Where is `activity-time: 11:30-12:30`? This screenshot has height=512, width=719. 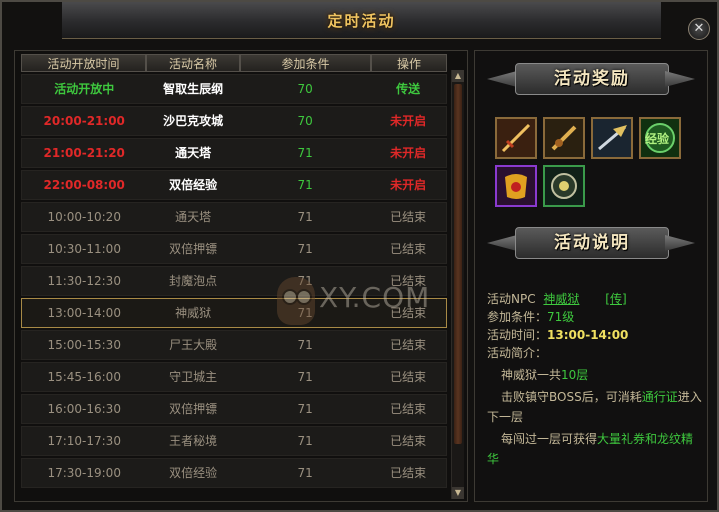 activity-time: 11:30-12:30 is located at coordinates (84, 281).